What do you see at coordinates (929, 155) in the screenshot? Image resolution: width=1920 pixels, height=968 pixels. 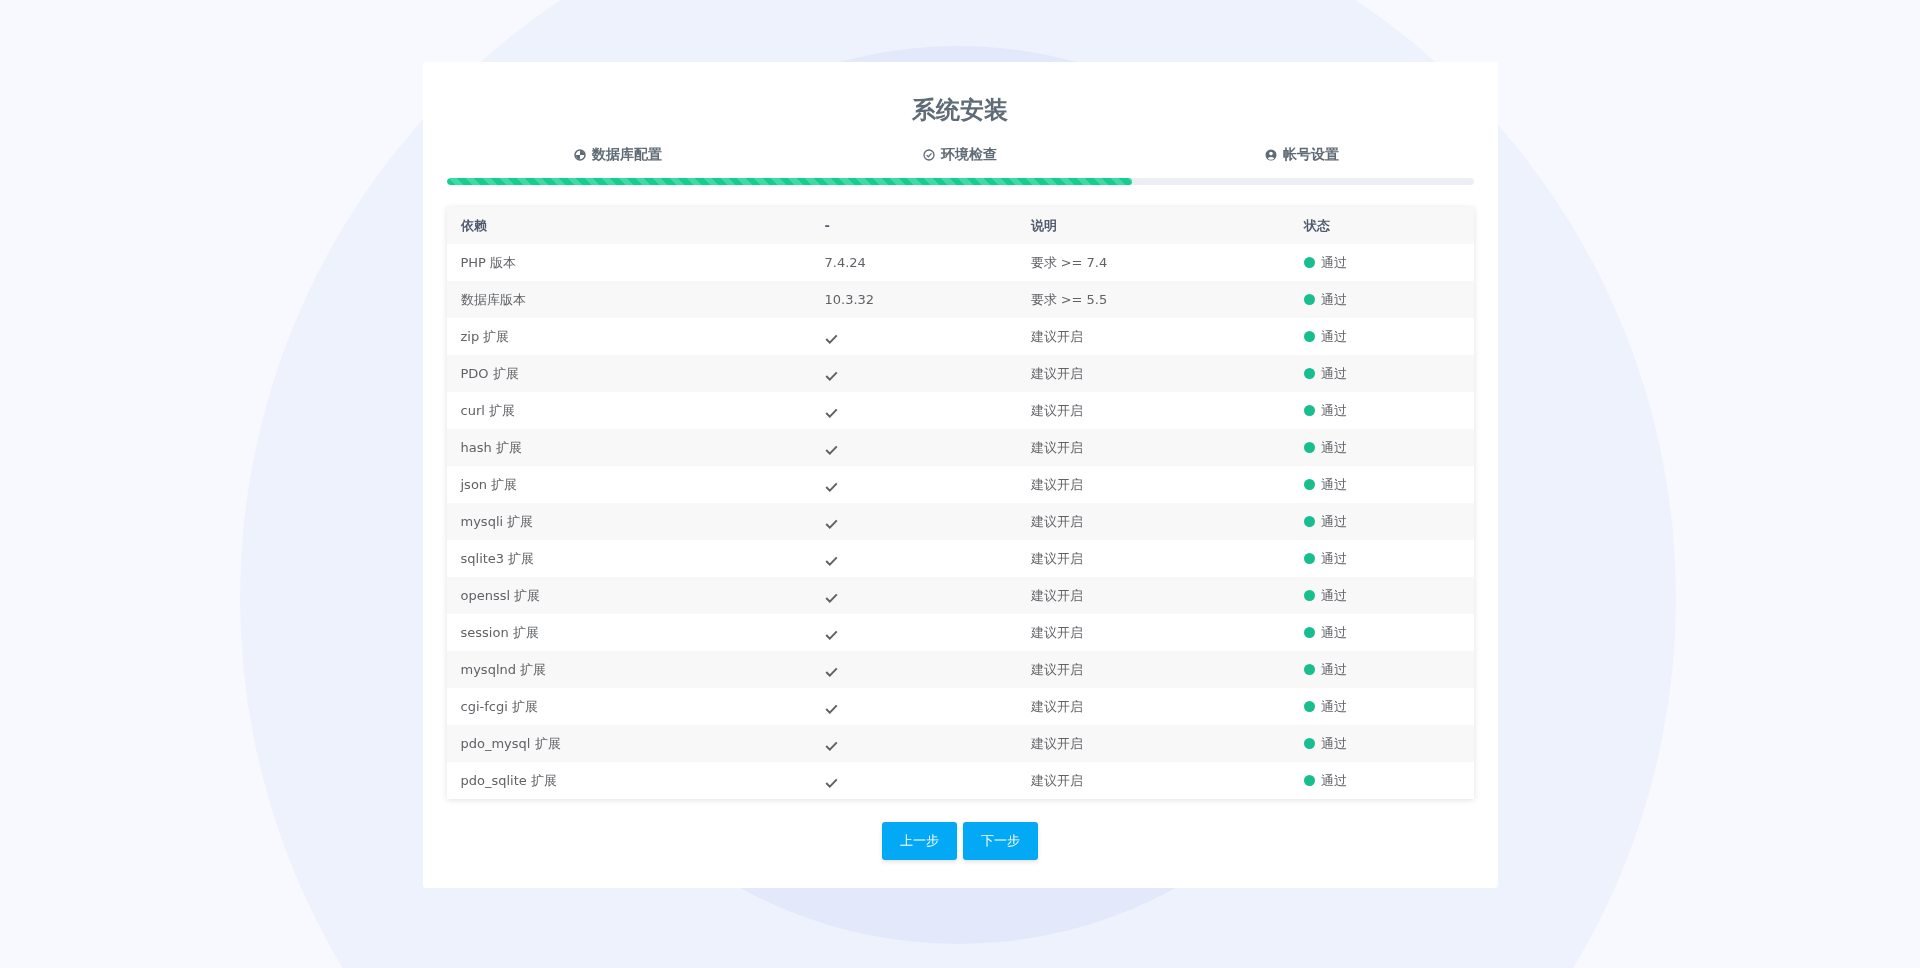 I see `check-circle-icon` at bounding box center [929, 155].